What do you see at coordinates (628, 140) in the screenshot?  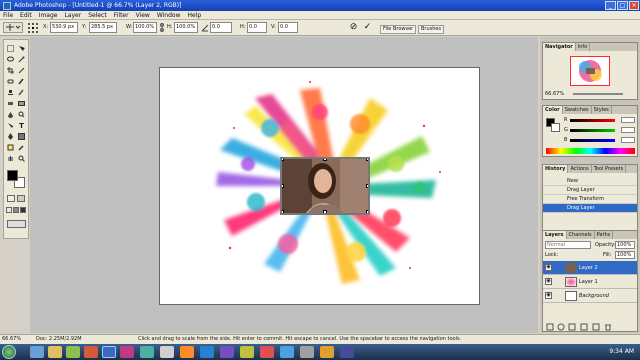 I see `blue-input` at bounding box center [628, 140].